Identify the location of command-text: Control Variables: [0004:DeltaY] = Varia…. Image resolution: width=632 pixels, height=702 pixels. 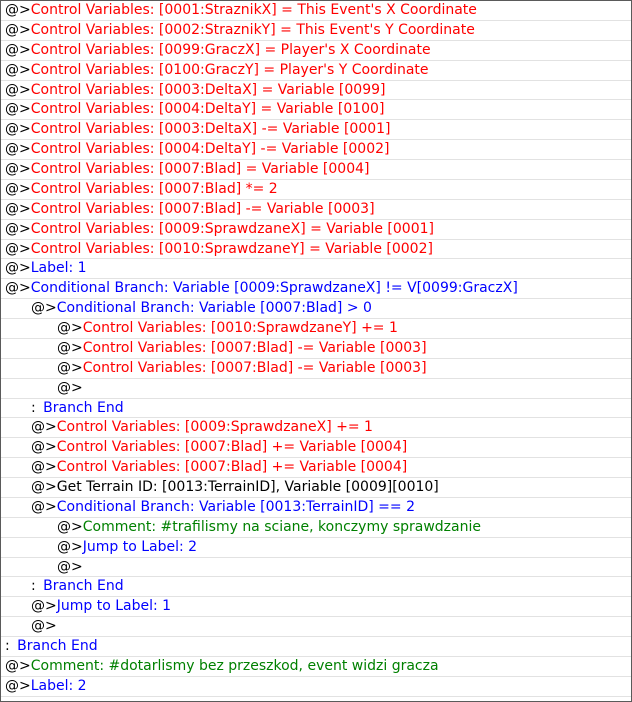
(207, 109).